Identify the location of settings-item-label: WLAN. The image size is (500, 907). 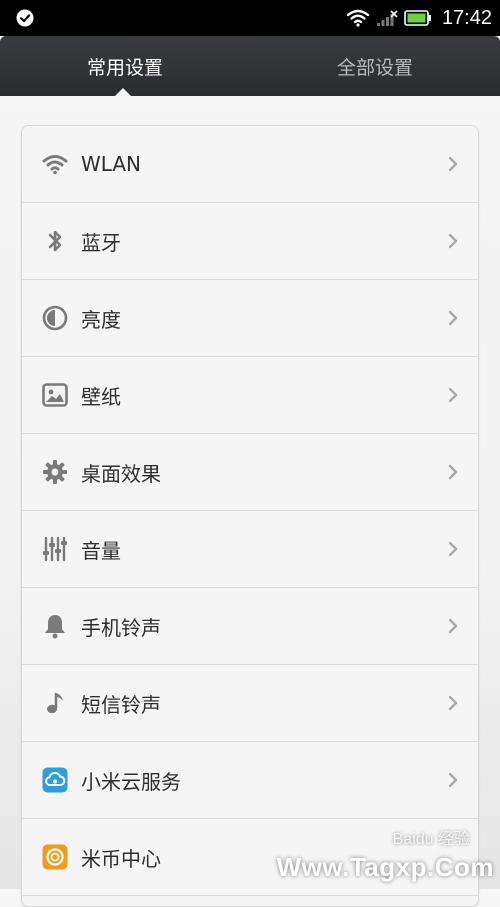
(111, 164).